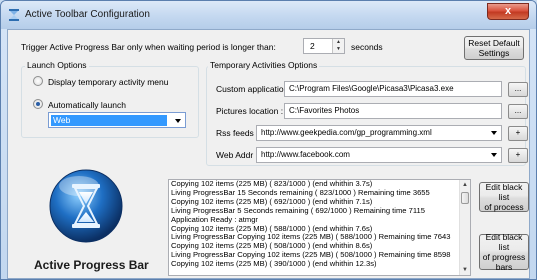  What do you see at coordinates (338, 46) in the screenshot?
I see `stepper-arrows-icon: ▲ ▼` at bounding box center [338, 46].